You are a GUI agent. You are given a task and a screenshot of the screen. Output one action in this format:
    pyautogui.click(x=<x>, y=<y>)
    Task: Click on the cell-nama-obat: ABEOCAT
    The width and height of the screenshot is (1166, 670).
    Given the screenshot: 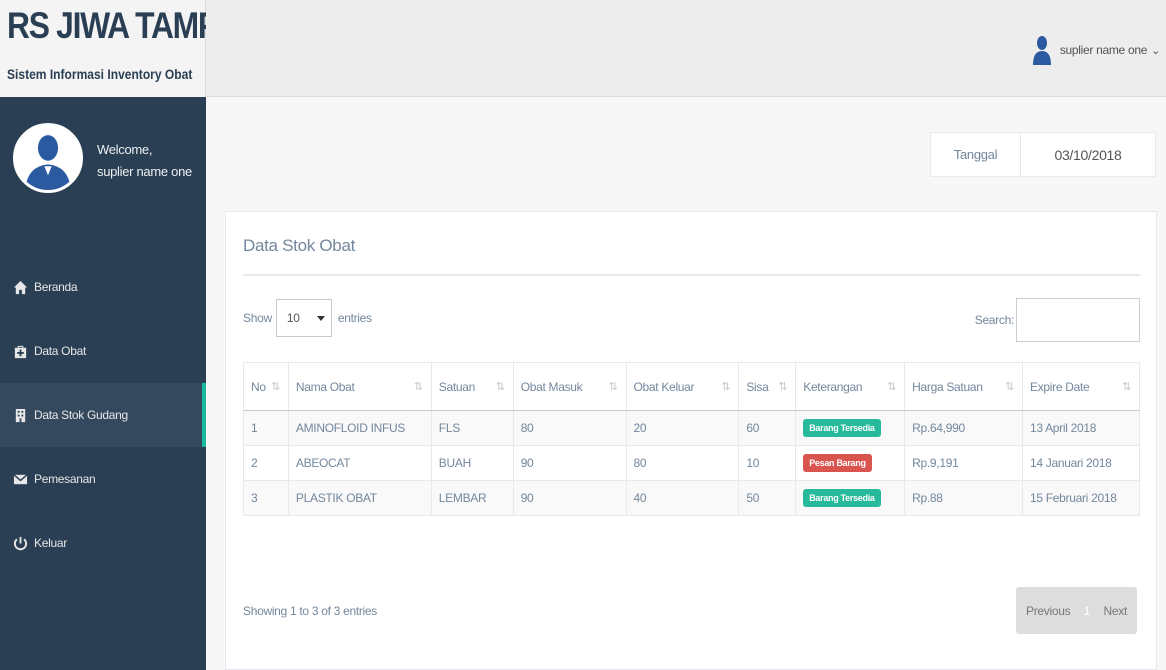 What is the action you would take?
    pyautogui.click(x=359, y=463)
    